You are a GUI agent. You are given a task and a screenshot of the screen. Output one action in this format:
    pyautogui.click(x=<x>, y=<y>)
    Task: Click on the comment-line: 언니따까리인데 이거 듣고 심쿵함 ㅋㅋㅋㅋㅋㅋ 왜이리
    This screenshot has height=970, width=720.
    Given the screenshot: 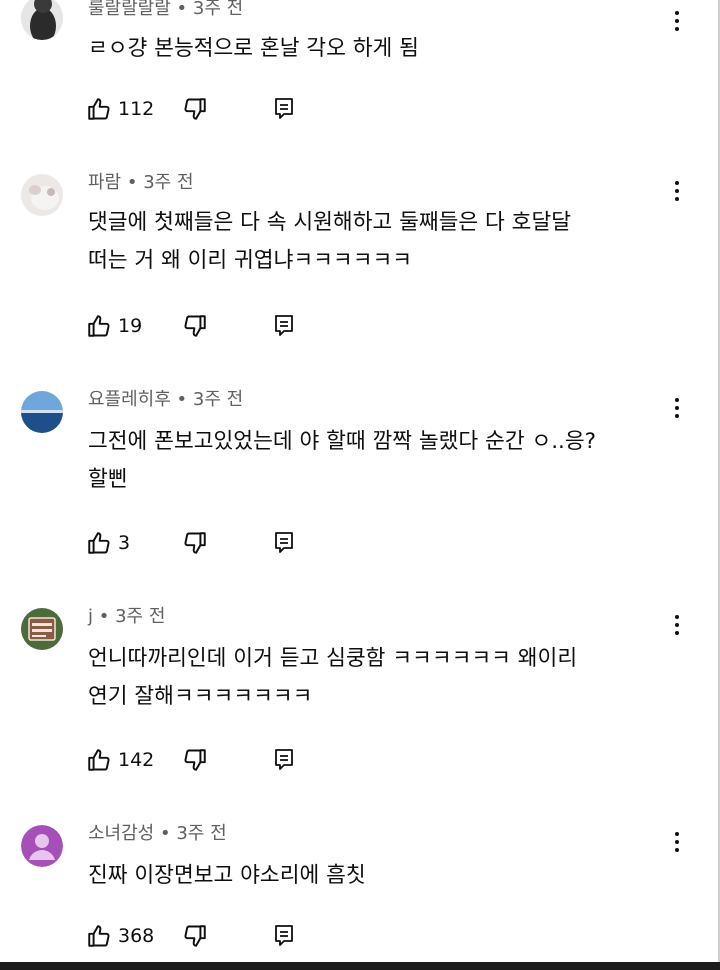 What is the action you would take?
    pyautogui.click(x=333, y=658)
    